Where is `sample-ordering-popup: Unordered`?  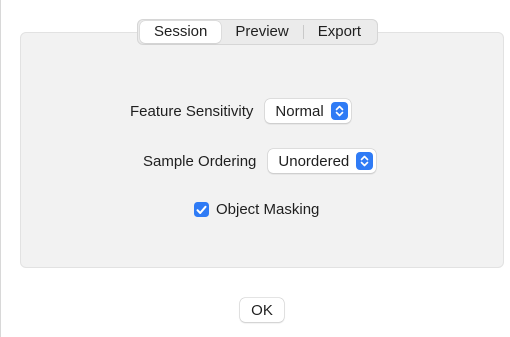
sample-ordering-popup: Unordered is located at coordinates (322, 161).